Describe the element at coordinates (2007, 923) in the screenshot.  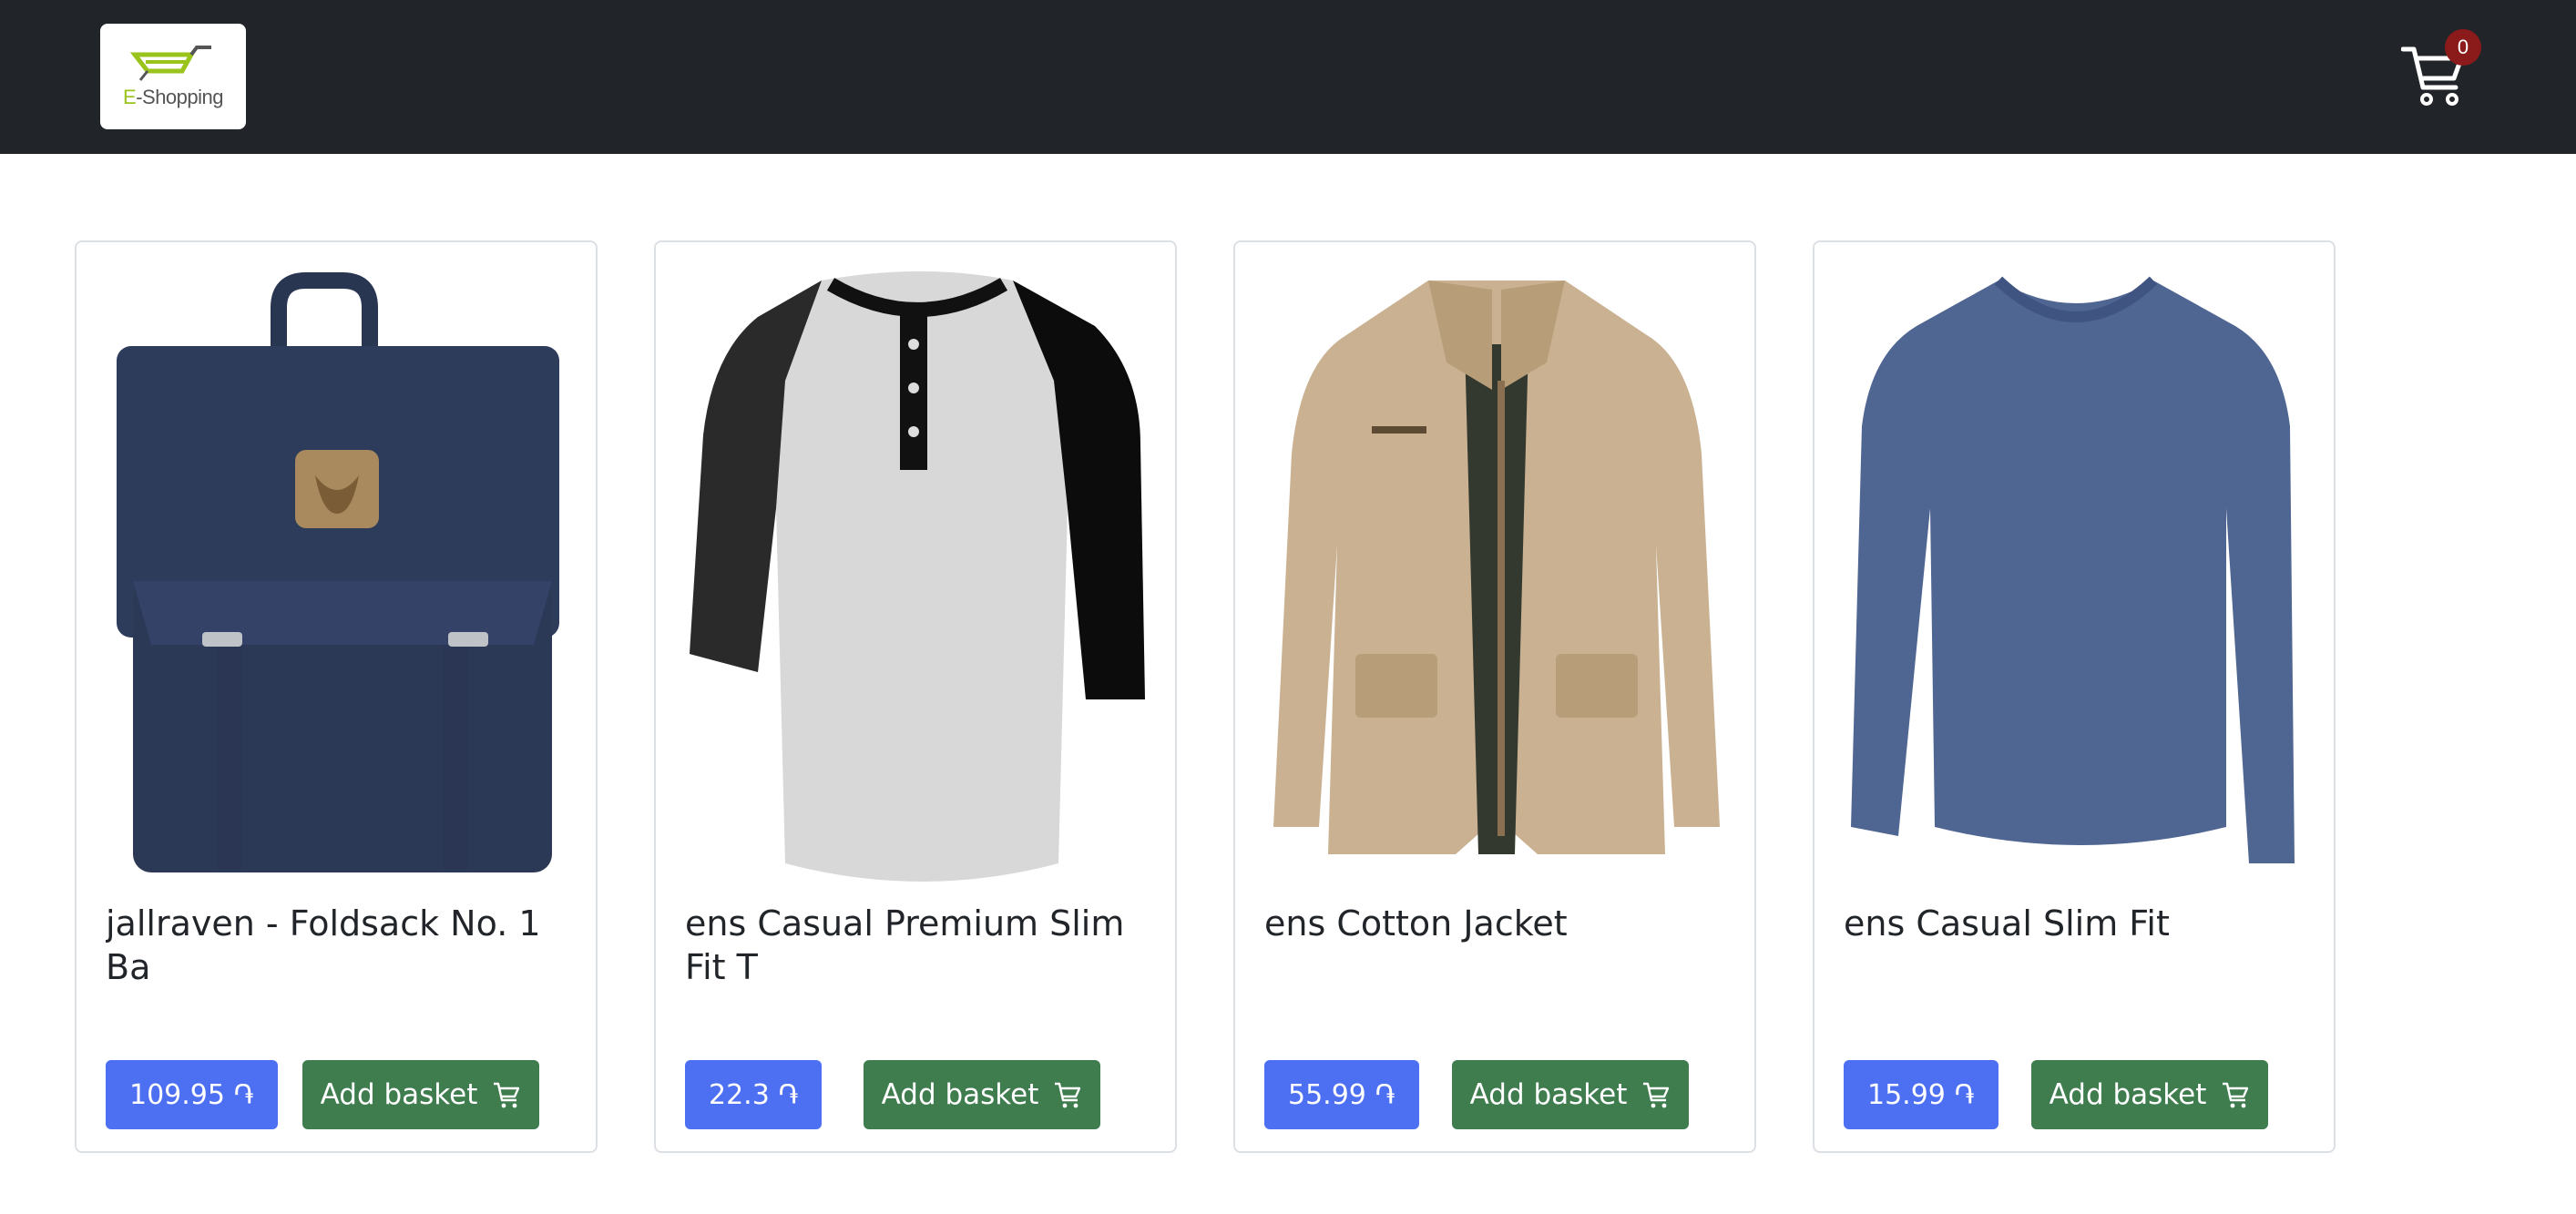
I see `product-title: ens Casual Slim Fit` at that location.